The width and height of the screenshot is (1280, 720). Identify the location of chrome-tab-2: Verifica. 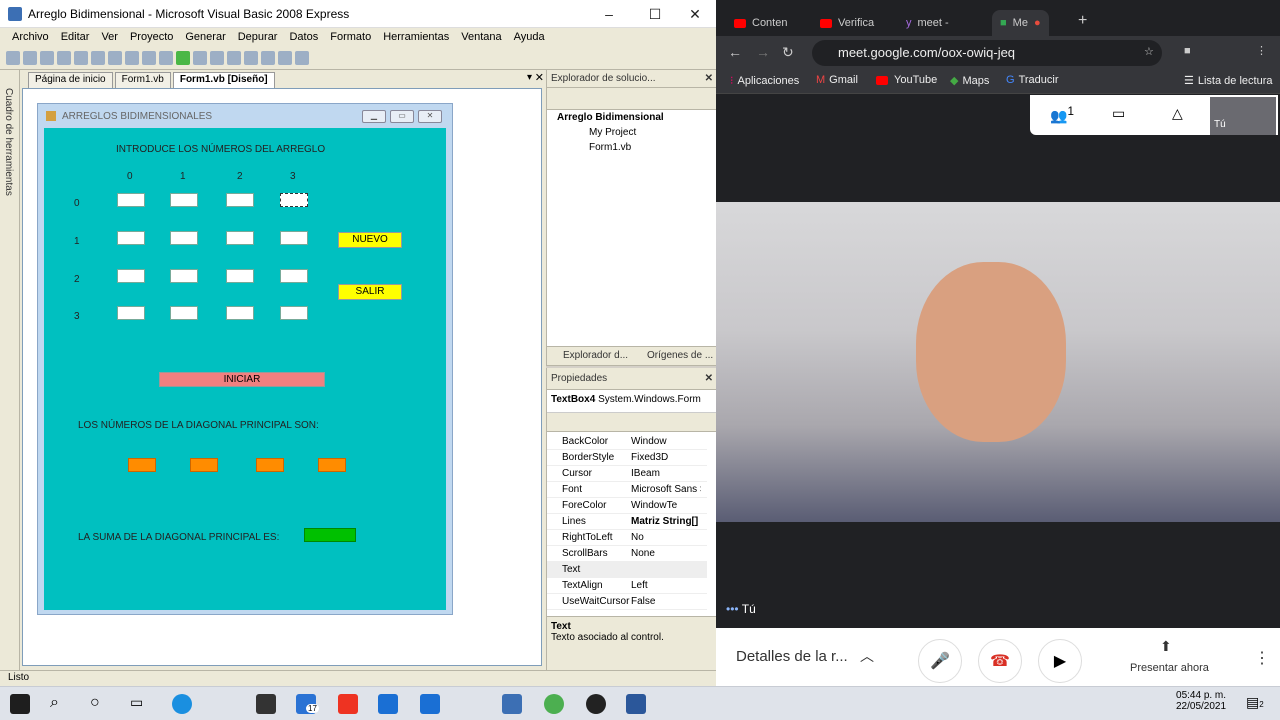
(847, 23).